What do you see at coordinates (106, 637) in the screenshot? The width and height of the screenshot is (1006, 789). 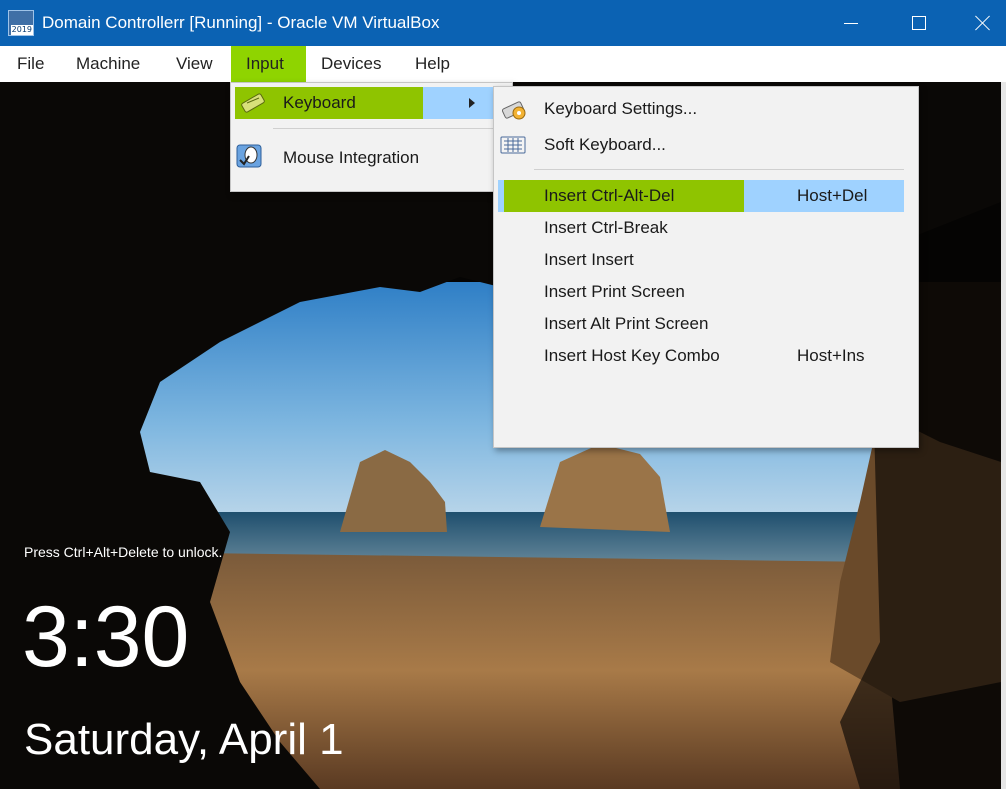 I see `lock-screen-time: 3:30` at bounding box center [106, 637].